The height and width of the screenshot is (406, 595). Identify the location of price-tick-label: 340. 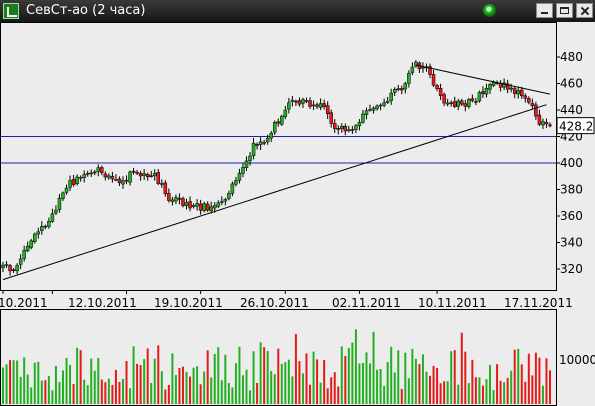
(571, 243).